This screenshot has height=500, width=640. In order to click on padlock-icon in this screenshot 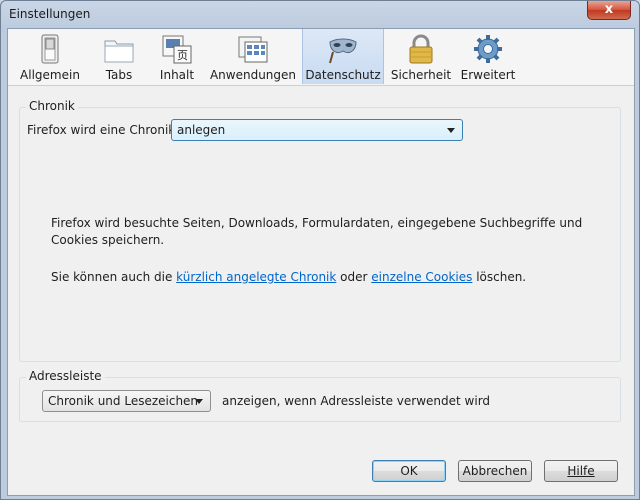, I will do `click(421, 49)`.